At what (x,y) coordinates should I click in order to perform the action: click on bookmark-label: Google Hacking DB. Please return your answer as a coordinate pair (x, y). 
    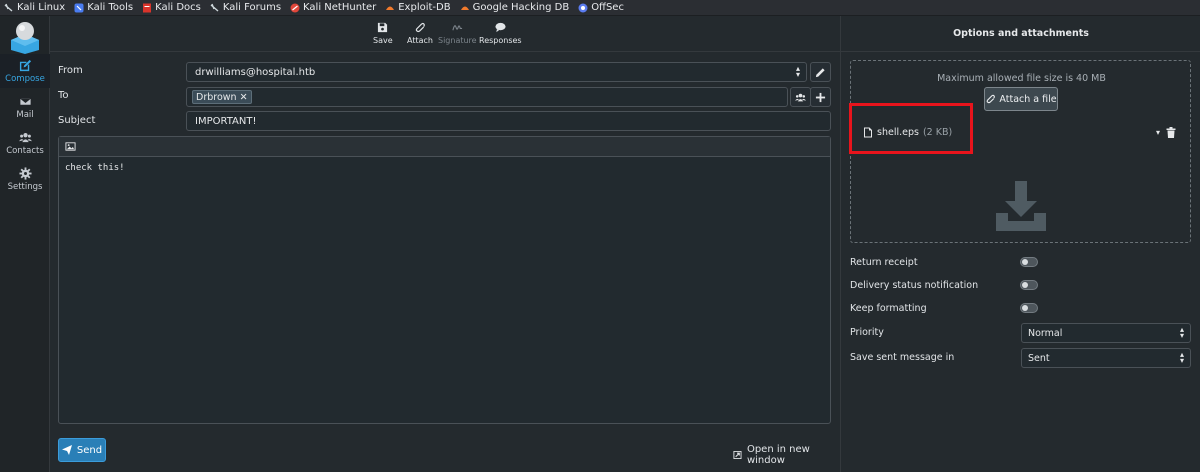
    Looking at the image, I should click on (521, 7).